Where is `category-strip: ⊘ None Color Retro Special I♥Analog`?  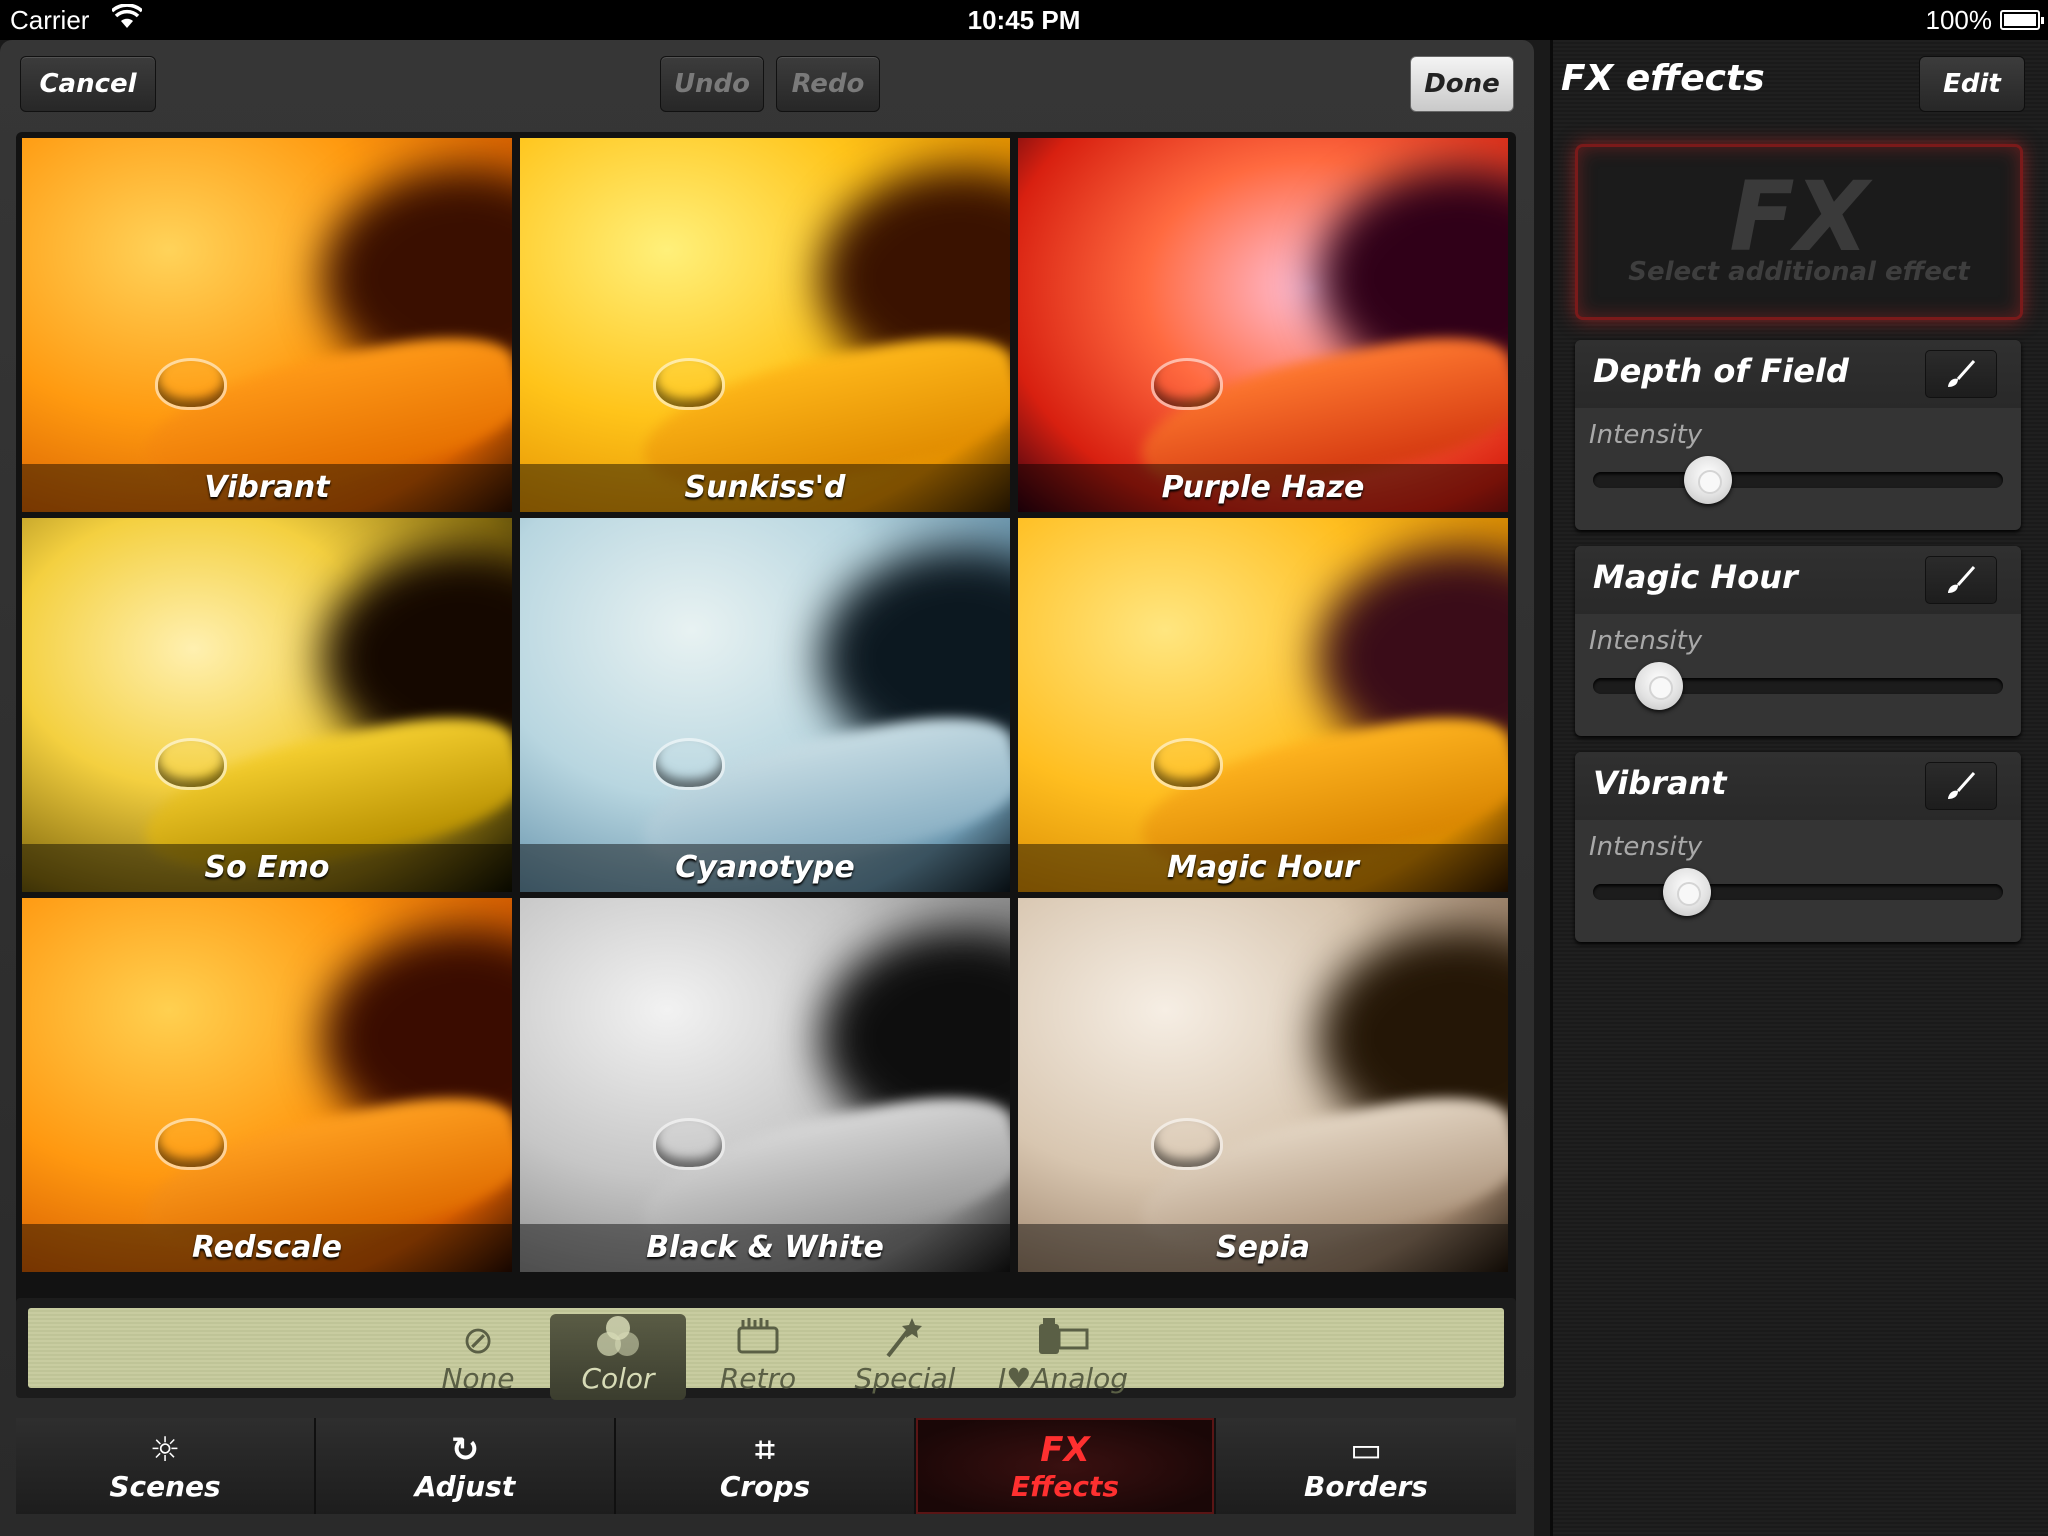
category-strip: ⊘ None Color Retro Special I♥Analog is located at coordinates (766, 1349).